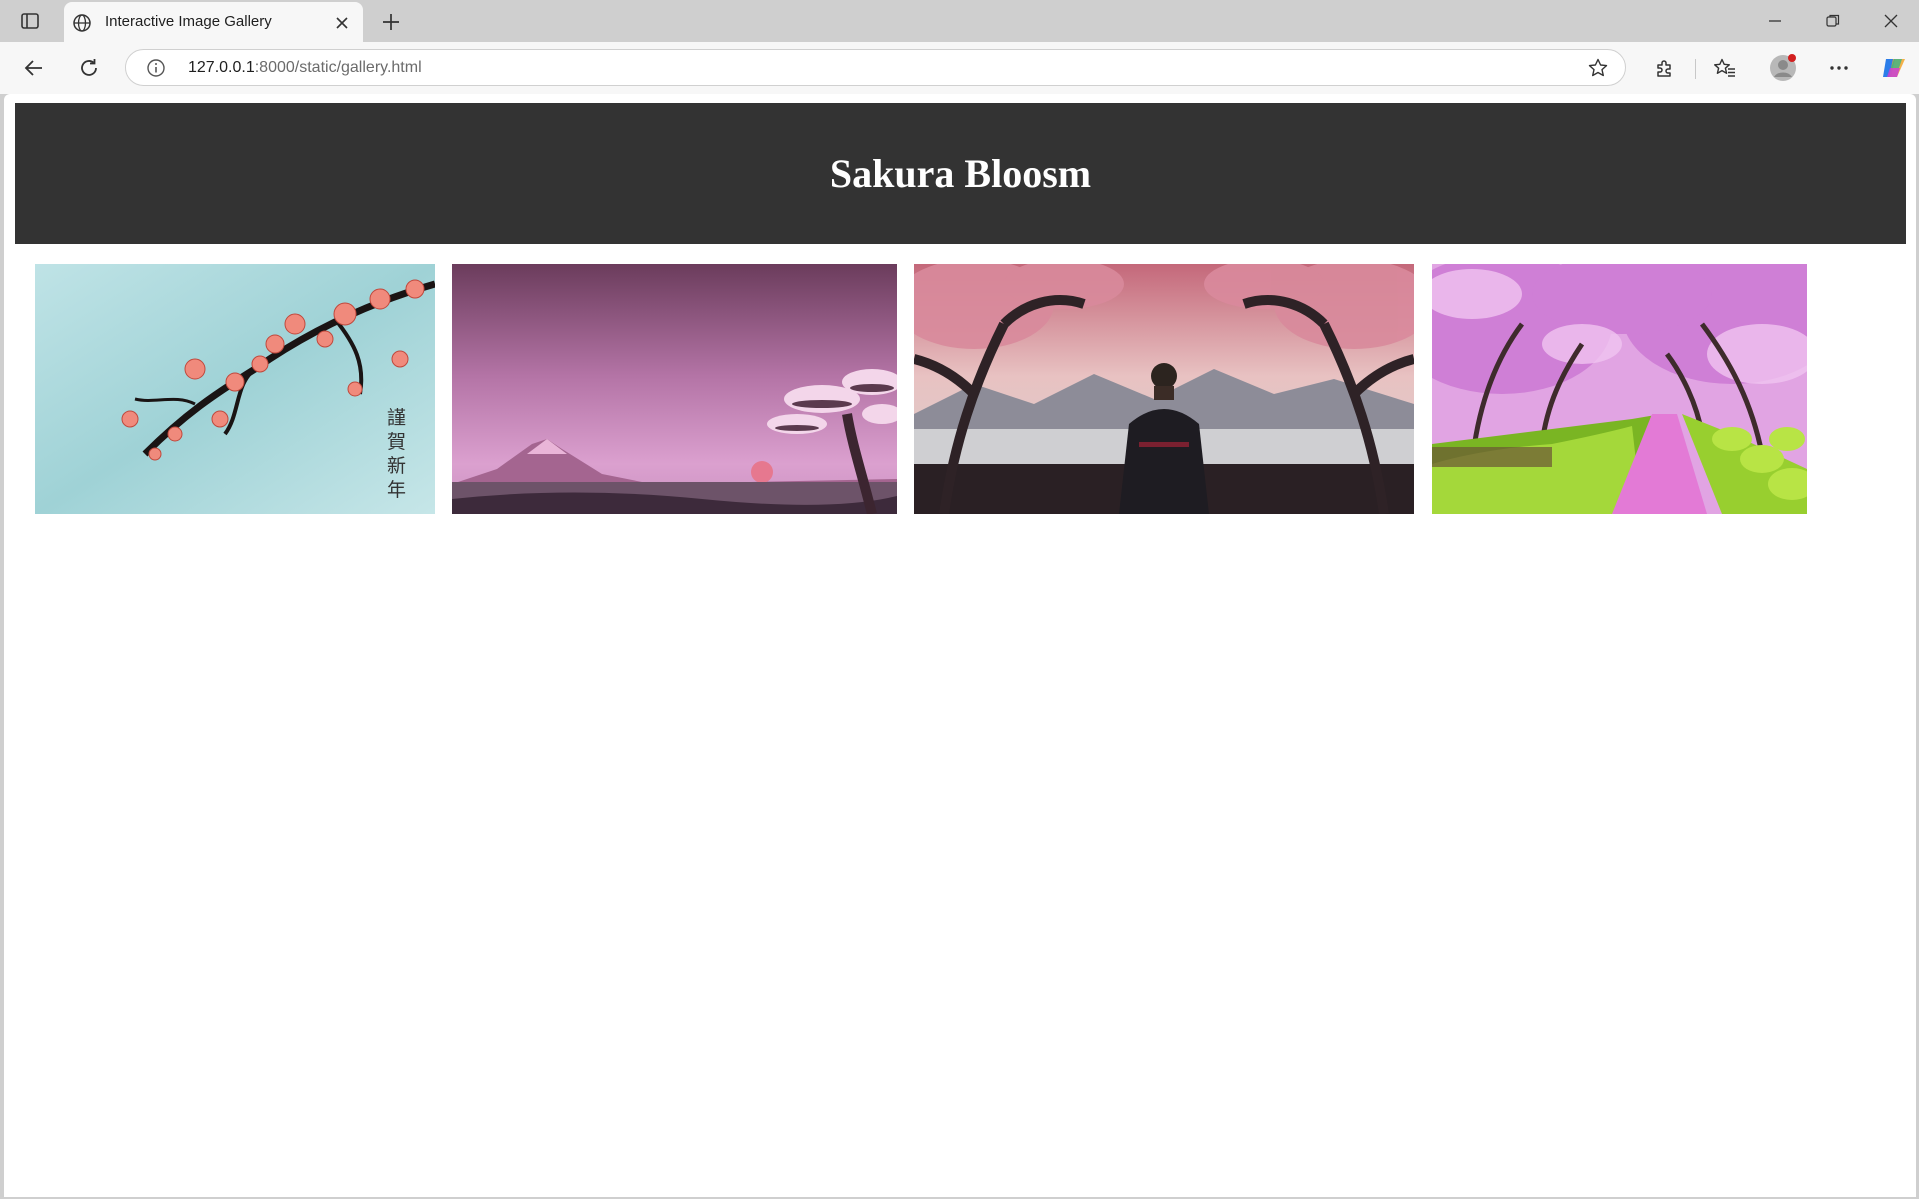  What do you see at coordinates (959, 21) in the screenshot?
I see `tab-strip: Interactive Image Gallery` at bounding box center [959, 21].